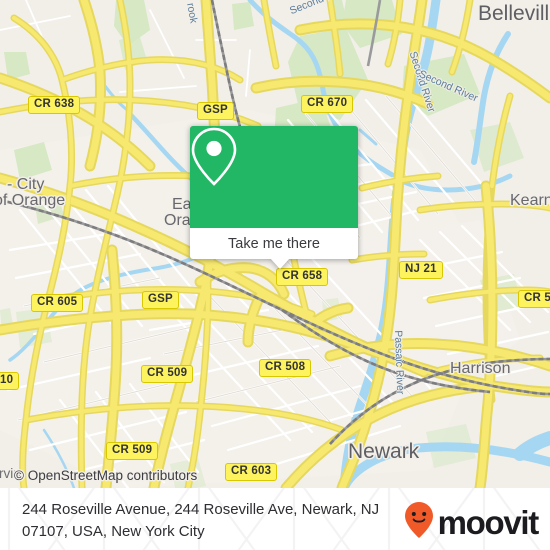  I want to click on take-me-there-label: Take me there, so click(274, 243).